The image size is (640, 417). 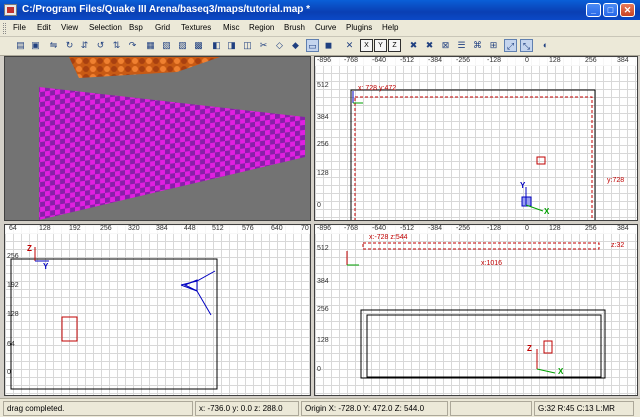 What do you see at coordinates (116, 45) in the screenshot?
I see `flip-z-icon: ⇅` at bounding box center [116, 45].